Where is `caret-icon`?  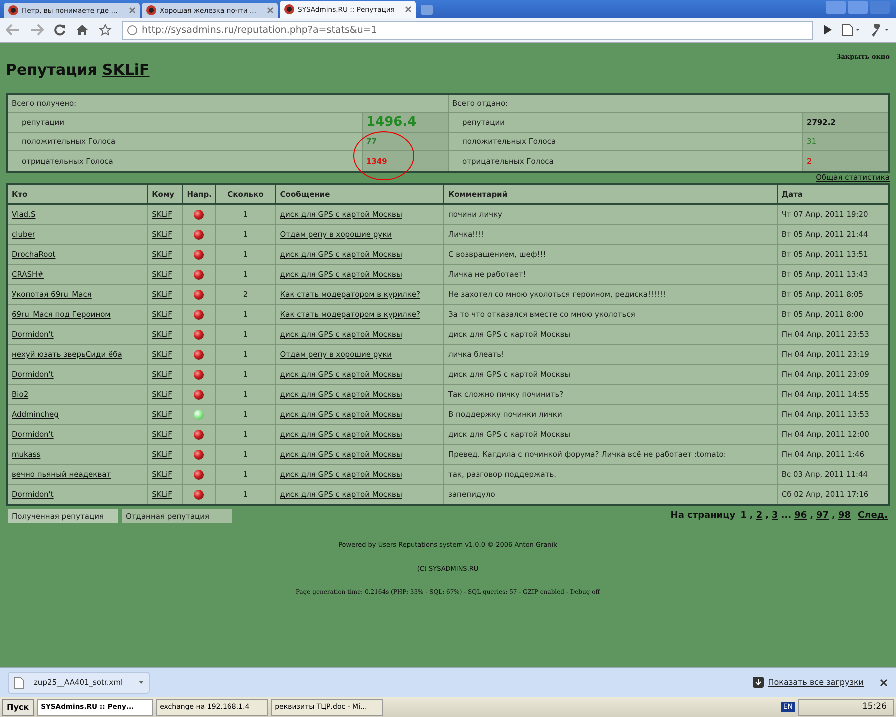 caret-icon is located at coordinates (141, 682).